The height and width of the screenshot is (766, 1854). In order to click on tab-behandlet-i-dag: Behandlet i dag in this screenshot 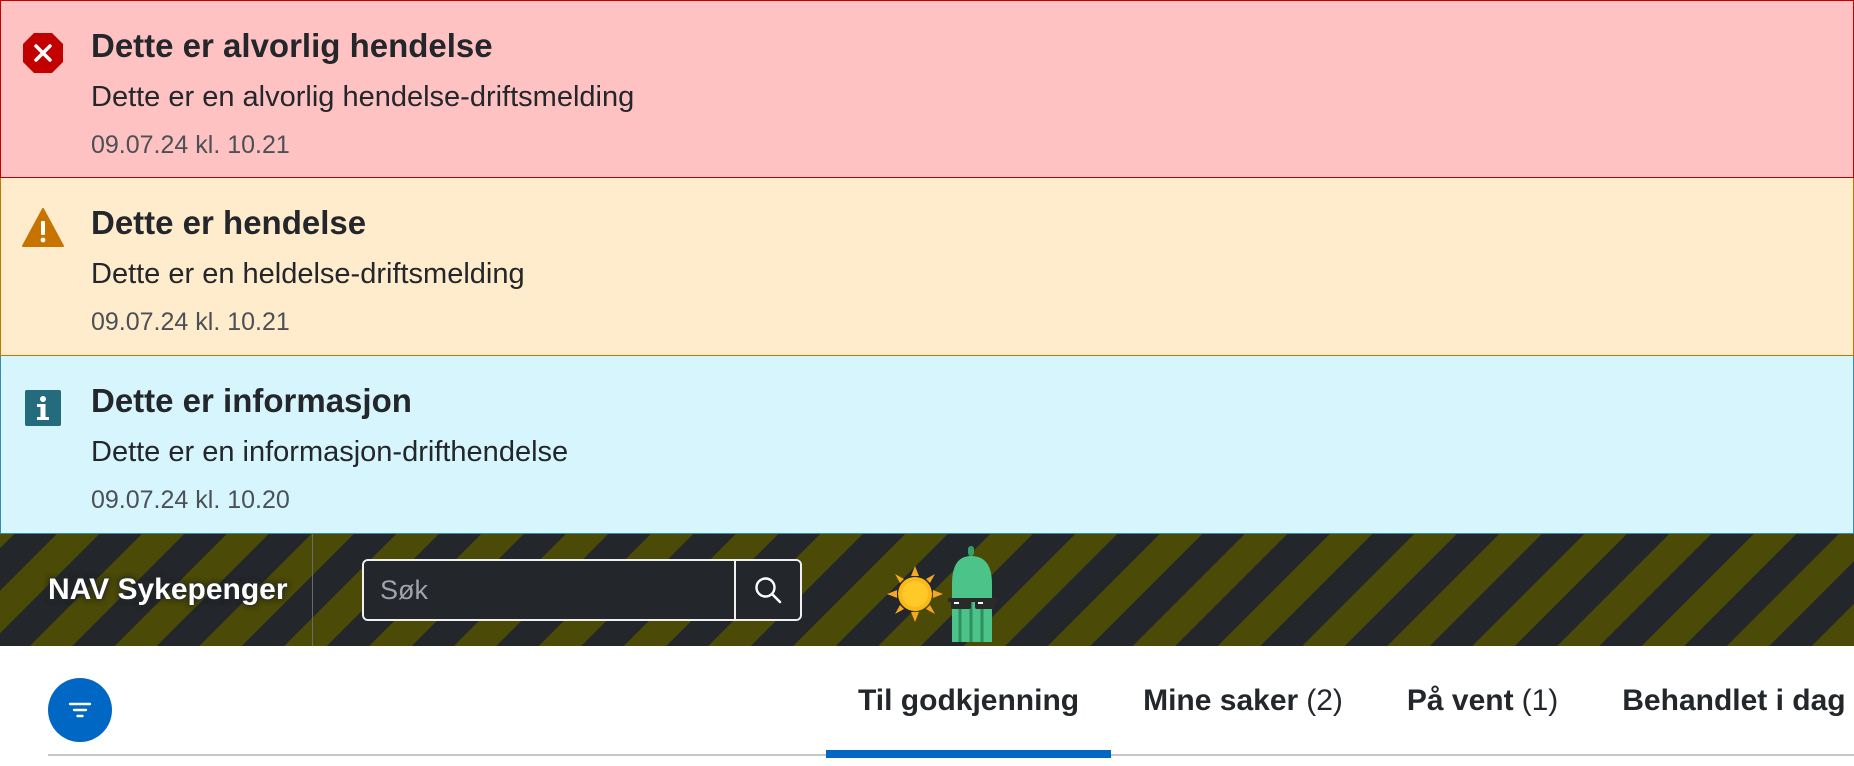, I will do `click(1722, 701)`.